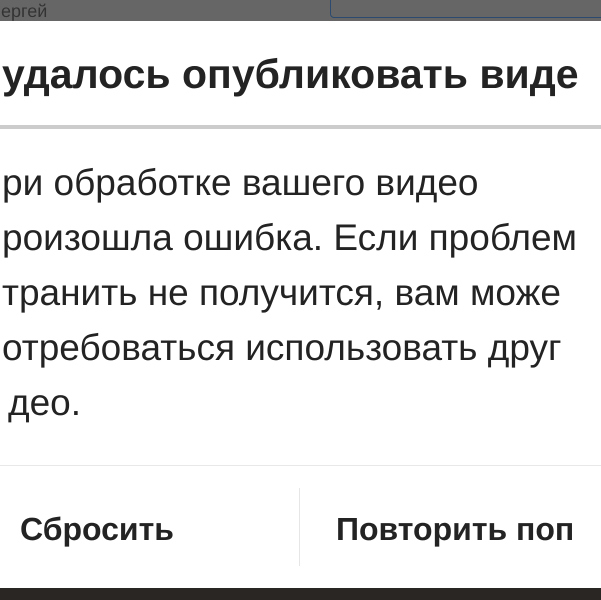 This screenshot has height=600, width=601. What do you see at coordinates (44, 403) in the screenshot?
I see `message-line: део.` at bounding box center [44, 403].